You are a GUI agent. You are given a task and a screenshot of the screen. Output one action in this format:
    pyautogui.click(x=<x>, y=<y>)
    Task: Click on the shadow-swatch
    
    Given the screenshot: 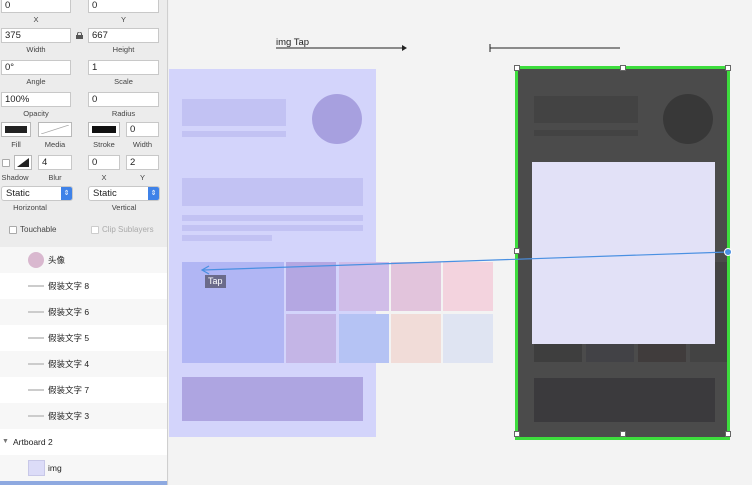 What is the action you would take?
    pyautogui.click(x=23, y=162)
    